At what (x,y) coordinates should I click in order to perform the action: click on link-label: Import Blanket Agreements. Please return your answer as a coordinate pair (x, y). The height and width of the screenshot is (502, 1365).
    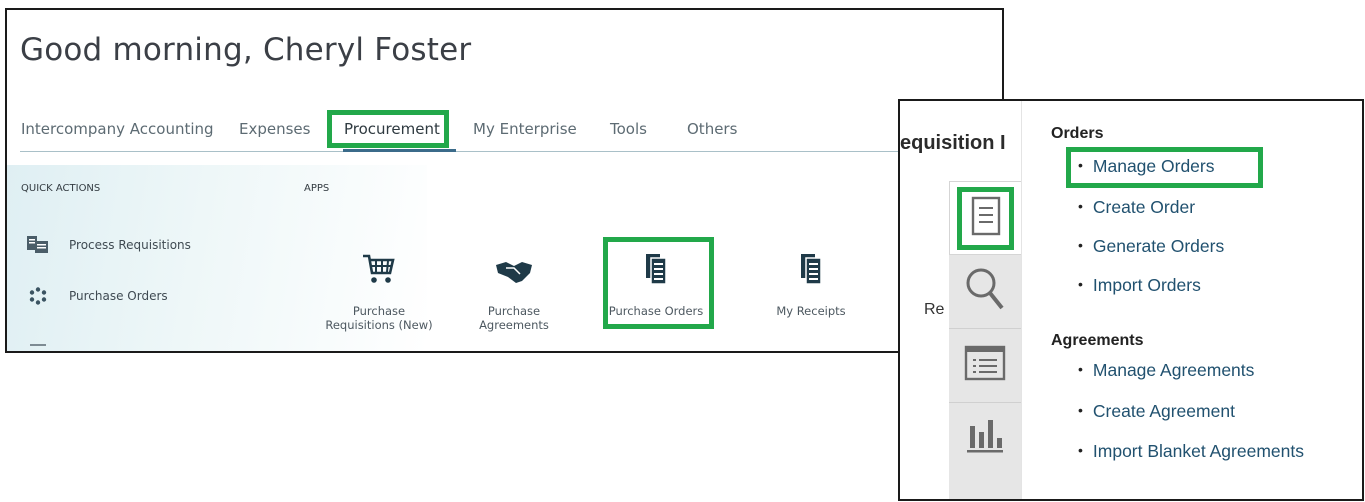
    Looking at the image, I should click on (1198, 451).